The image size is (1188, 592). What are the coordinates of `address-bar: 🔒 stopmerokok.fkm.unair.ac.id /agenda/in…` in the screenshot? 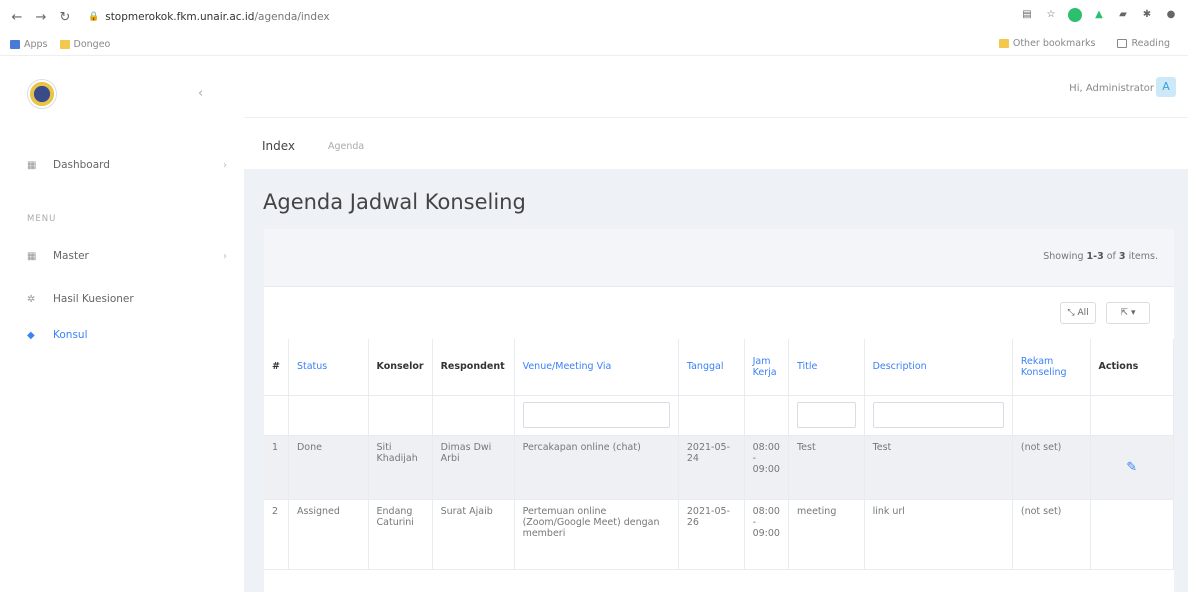 It's located at (209, 17).